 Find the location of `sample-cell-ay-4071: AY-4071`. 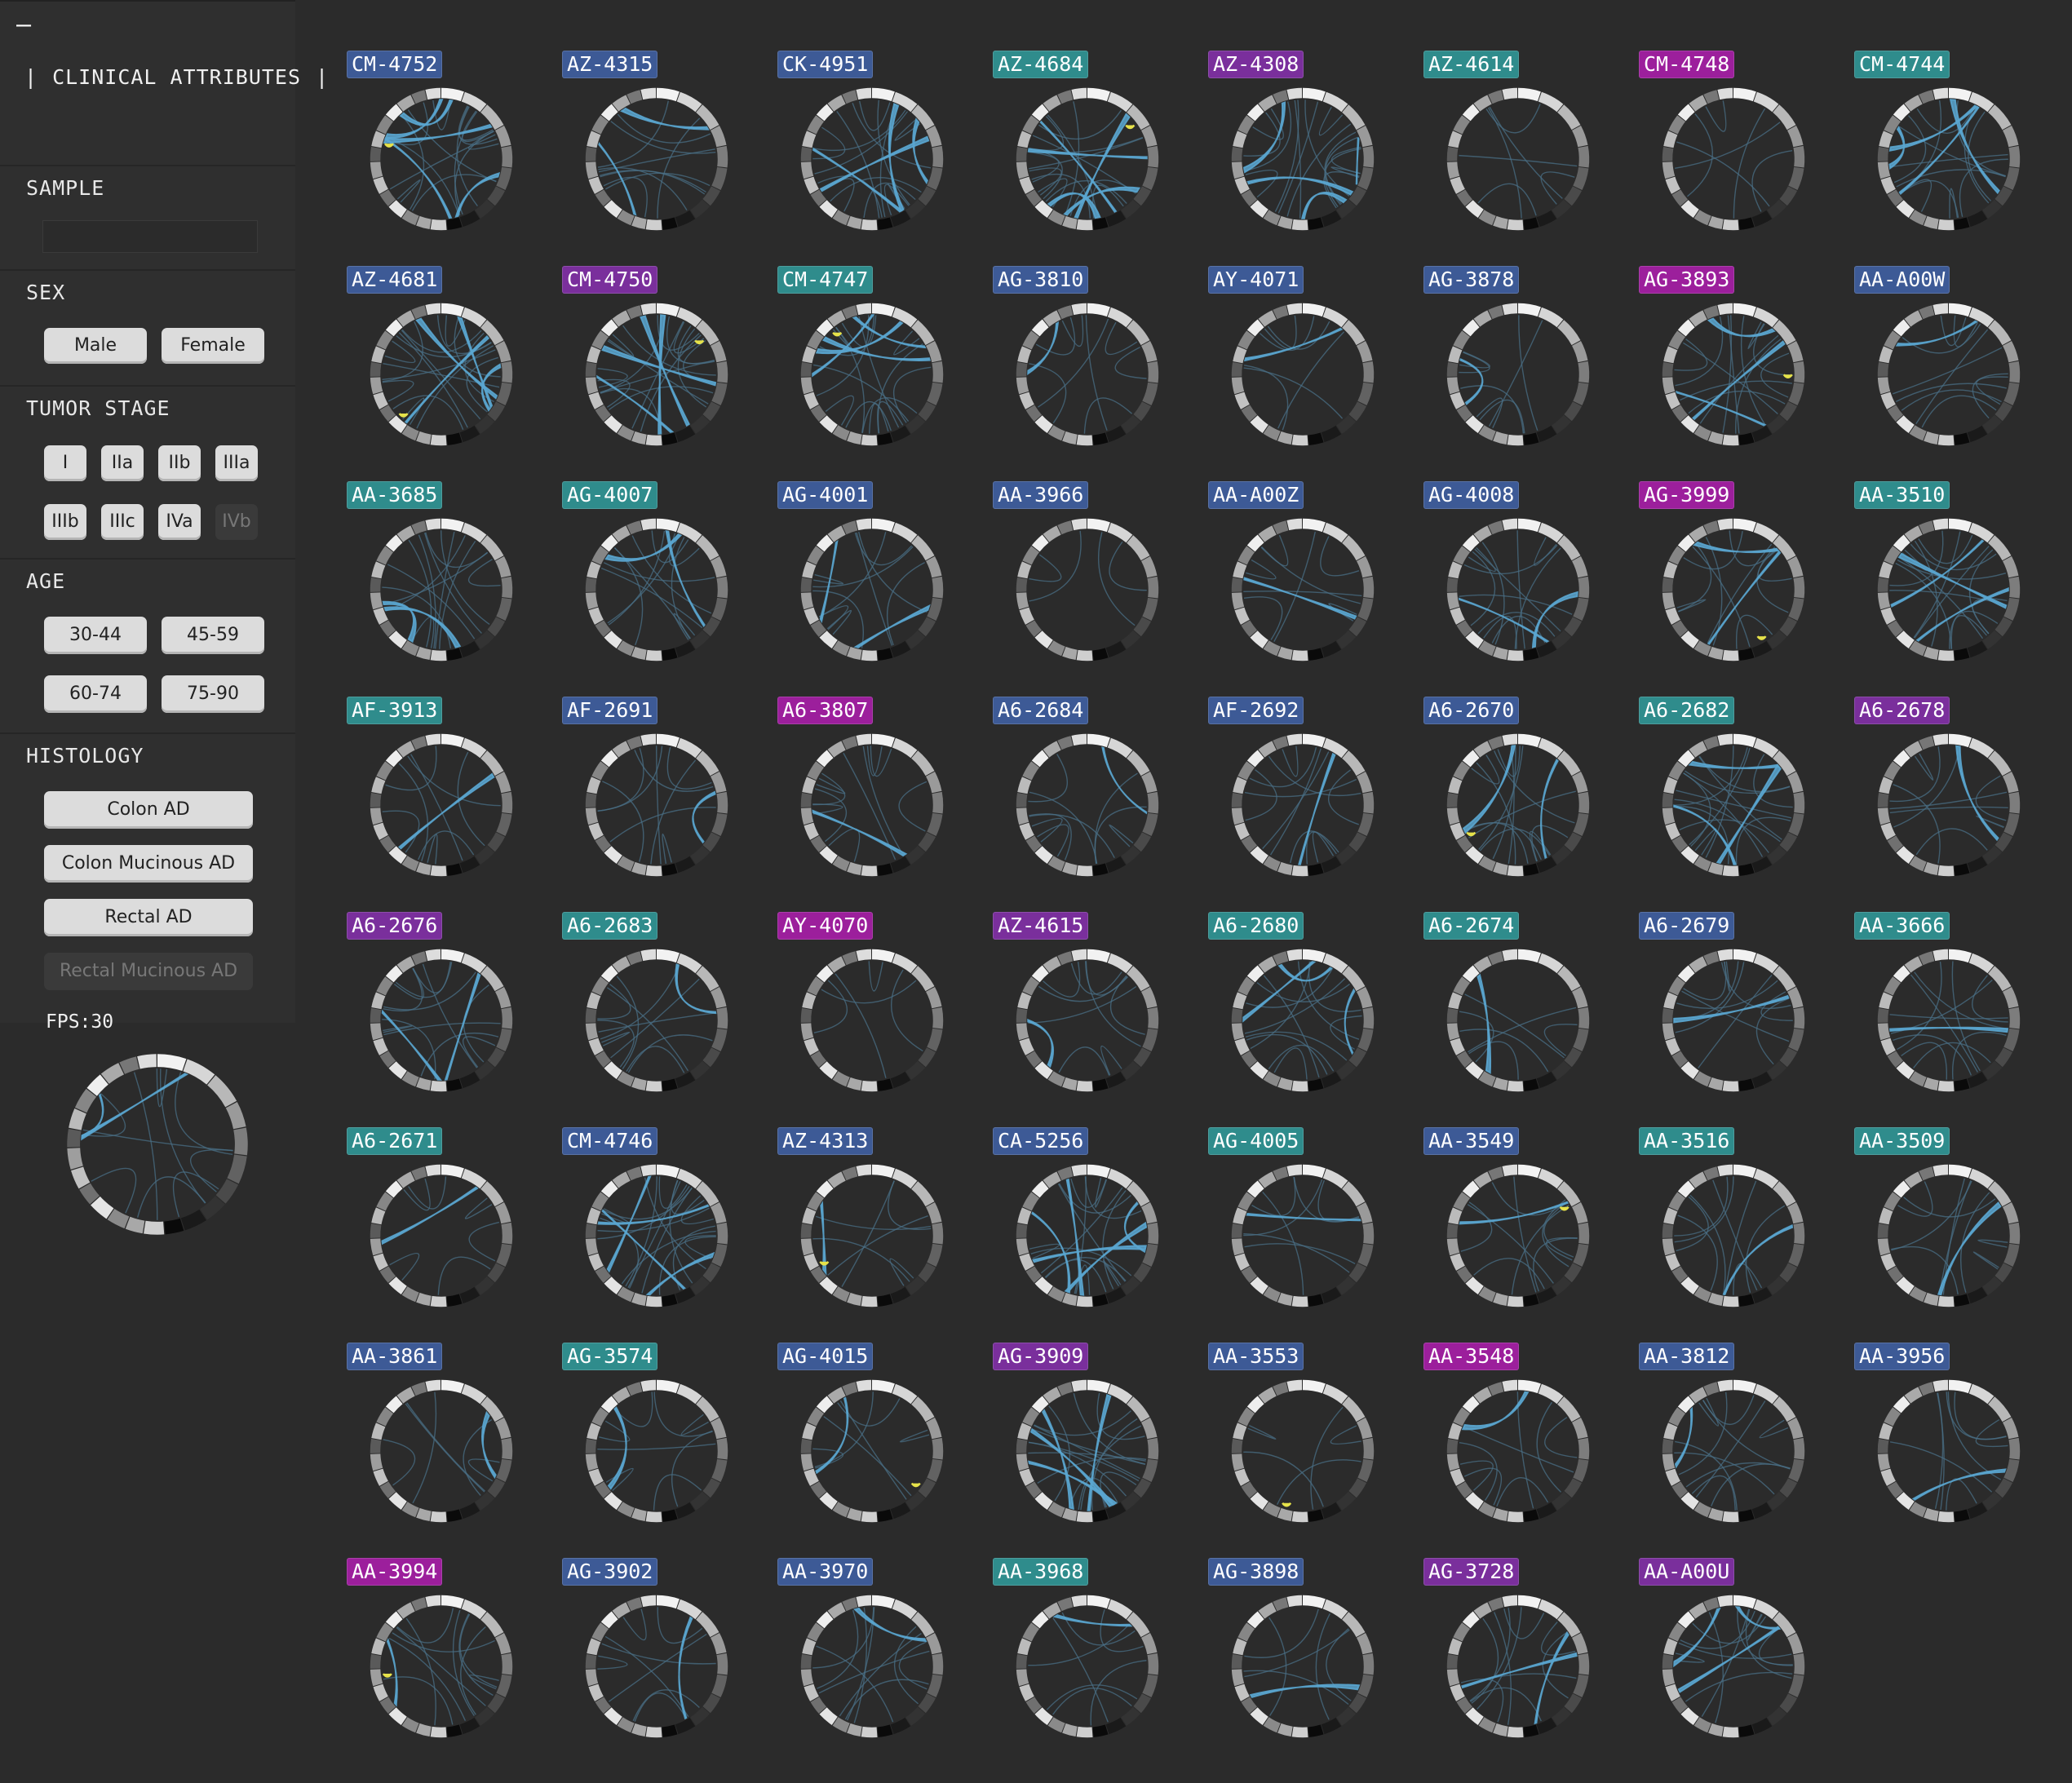

sample-cell-ay-4071: AY-4071 is located at coordinates (1312, 370).